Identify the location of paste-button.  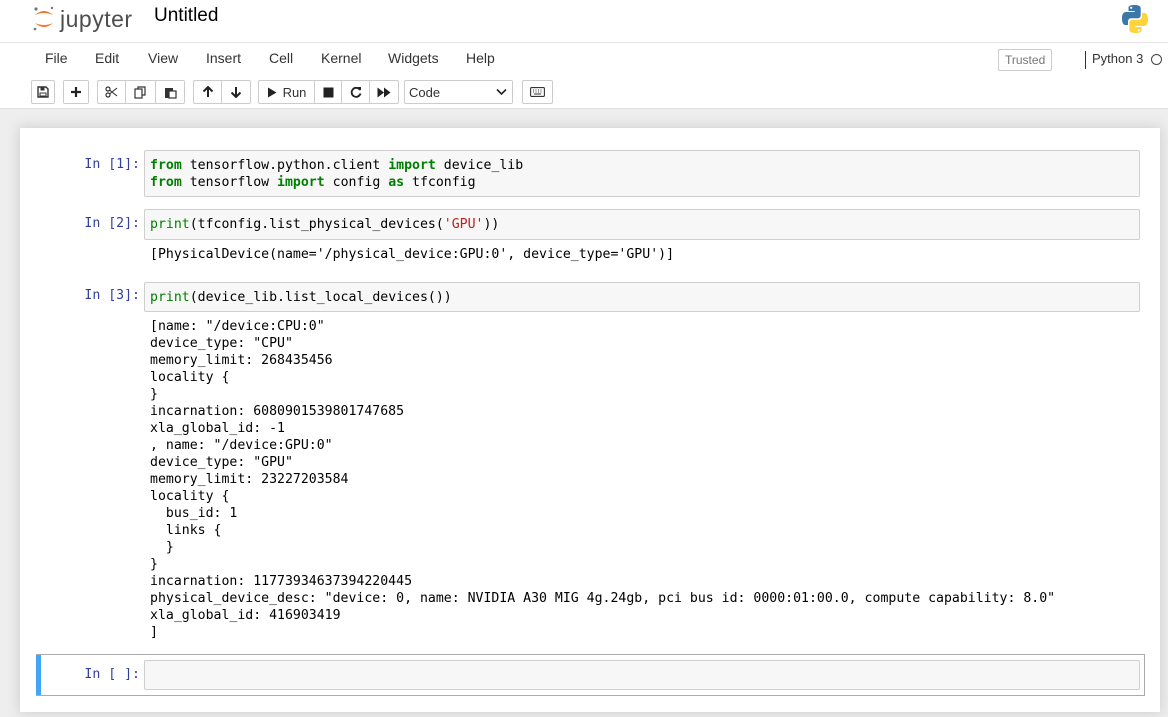
(170, 92).